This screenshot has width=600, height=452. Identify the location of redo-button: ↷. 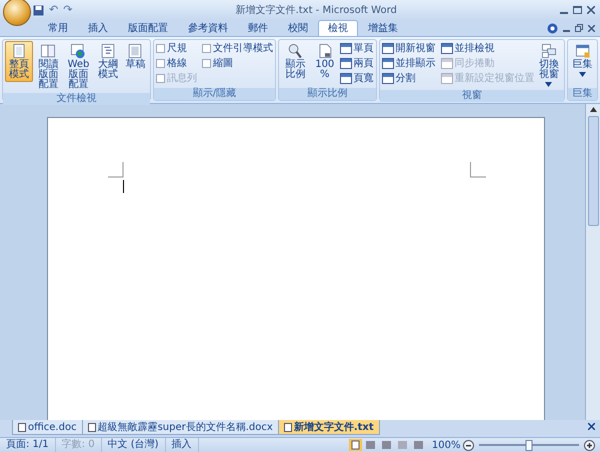
(67, 10).